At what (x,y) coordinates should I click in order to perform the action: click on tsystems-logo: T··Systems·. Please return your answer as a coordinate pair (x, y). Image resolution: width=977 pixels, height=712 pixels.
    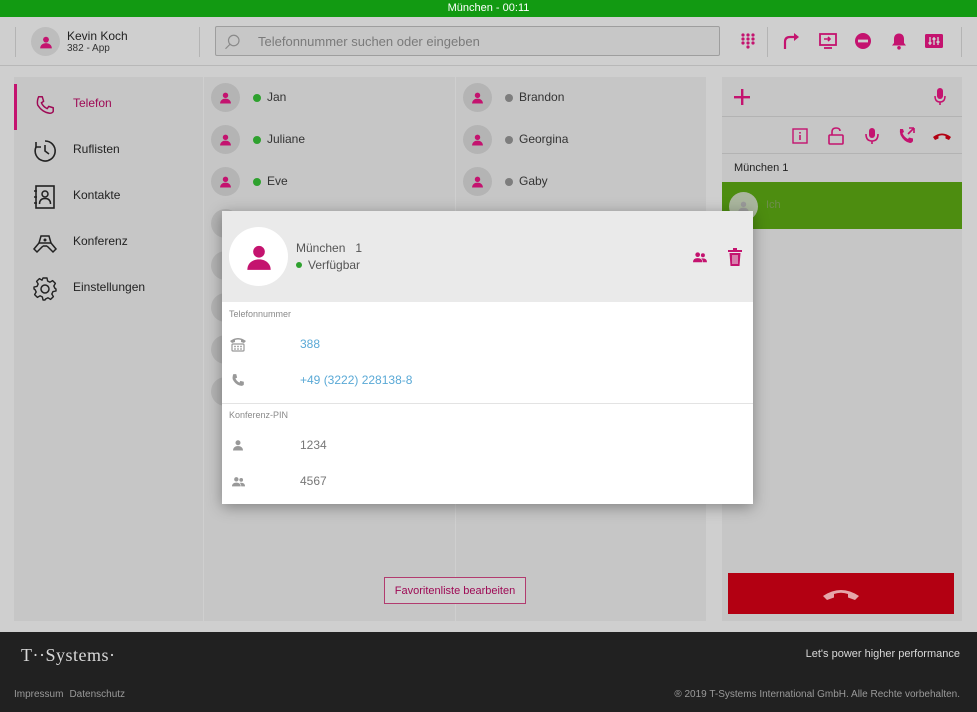
    Looking at the image, I should click on (68, 655).